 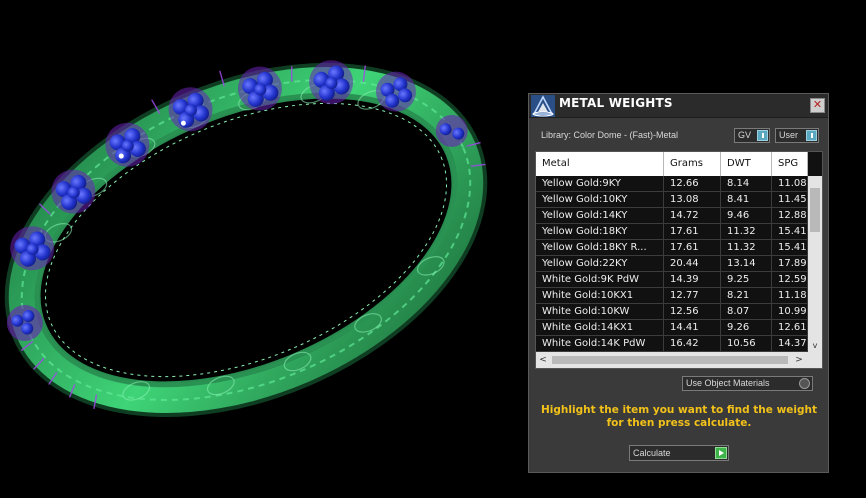 I want to click on metal-cell: White Gold:10KX1, so click(x=600, y=296).